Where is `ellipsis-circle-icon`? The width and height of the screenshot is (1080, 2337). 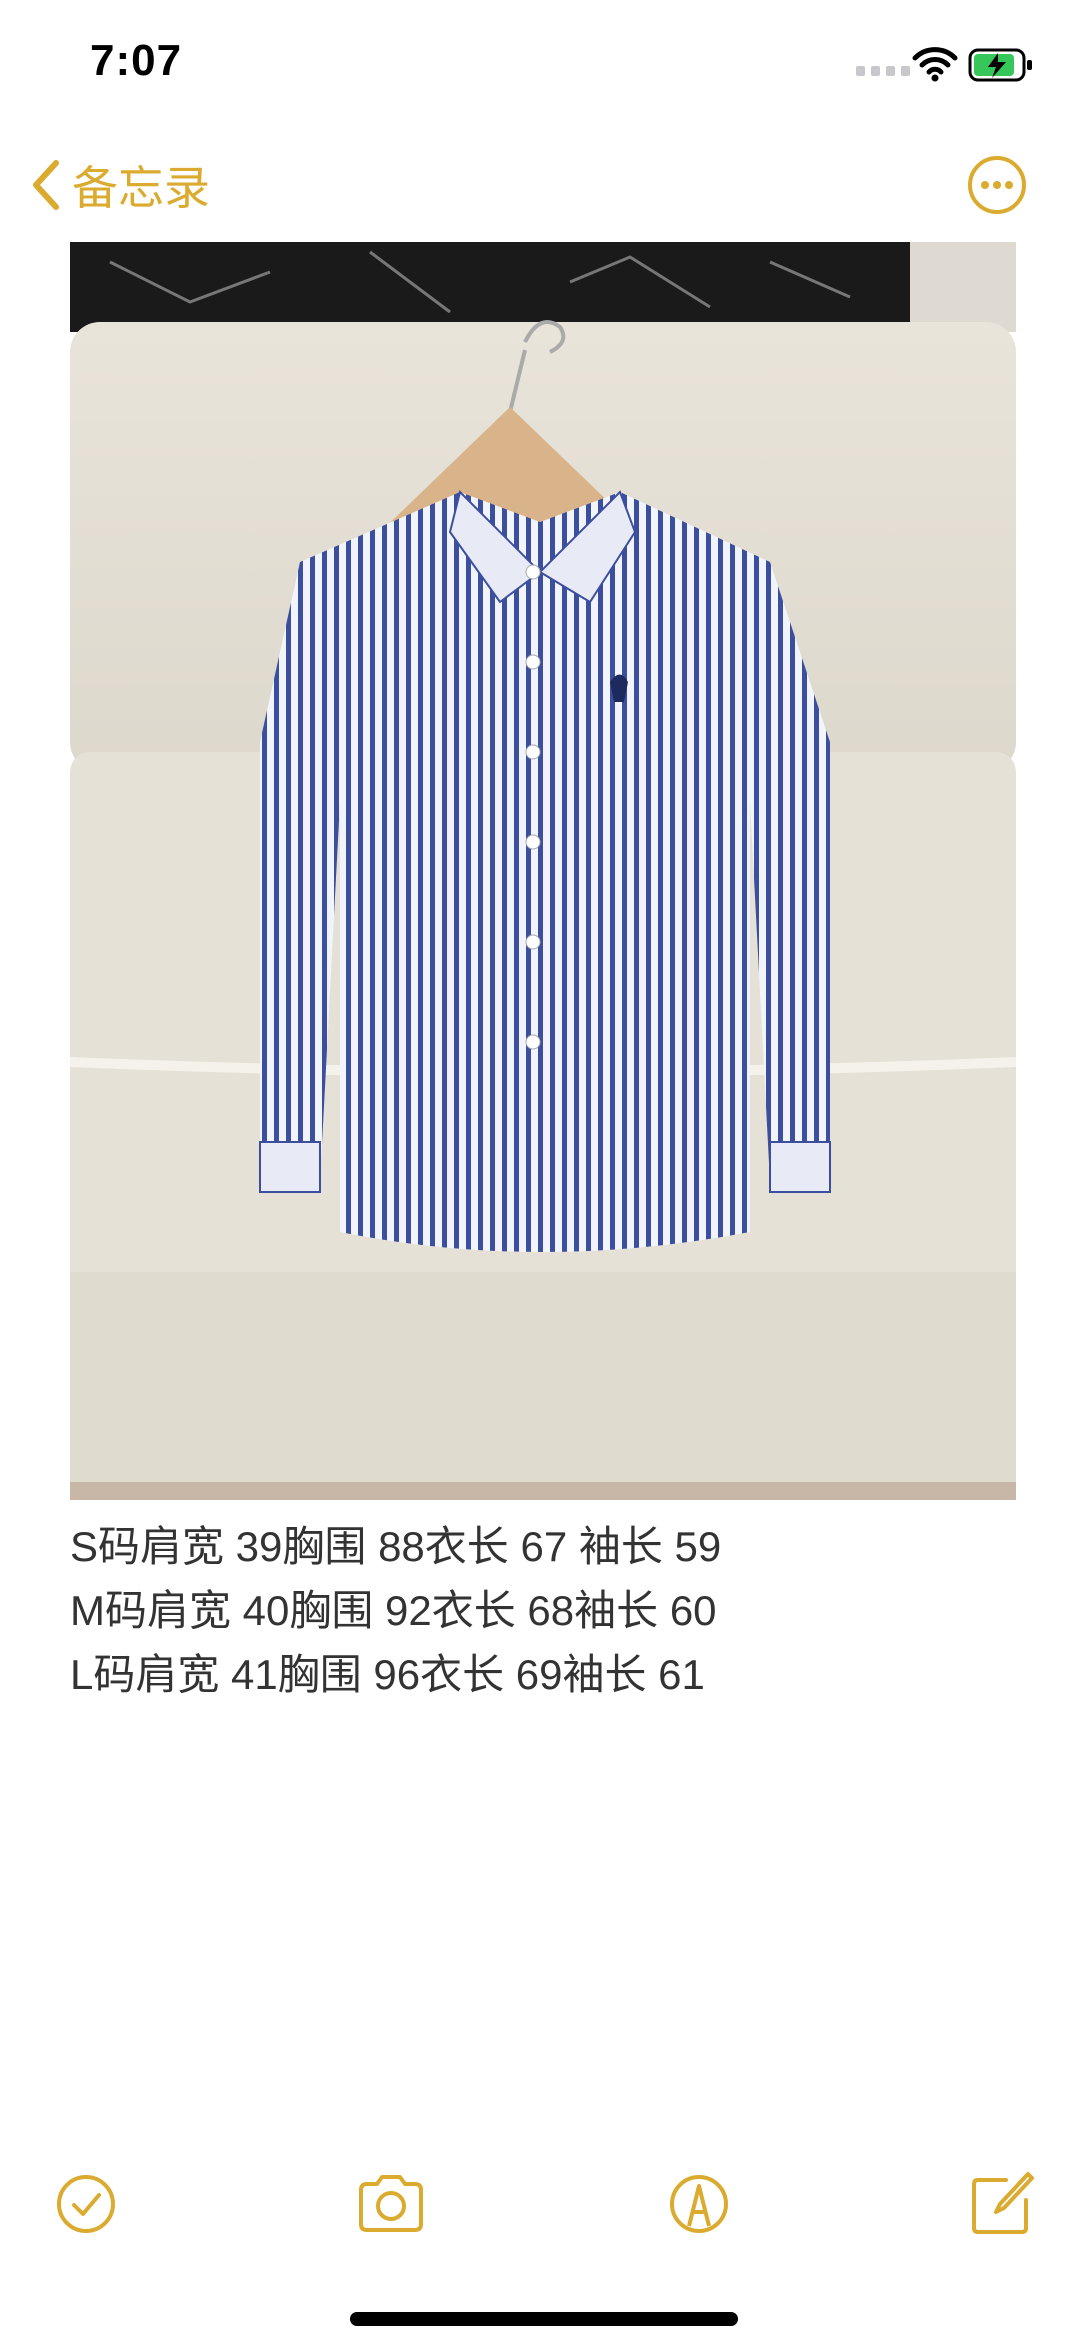 ellipsis-circle-icon is located at coordinates (997, 185).